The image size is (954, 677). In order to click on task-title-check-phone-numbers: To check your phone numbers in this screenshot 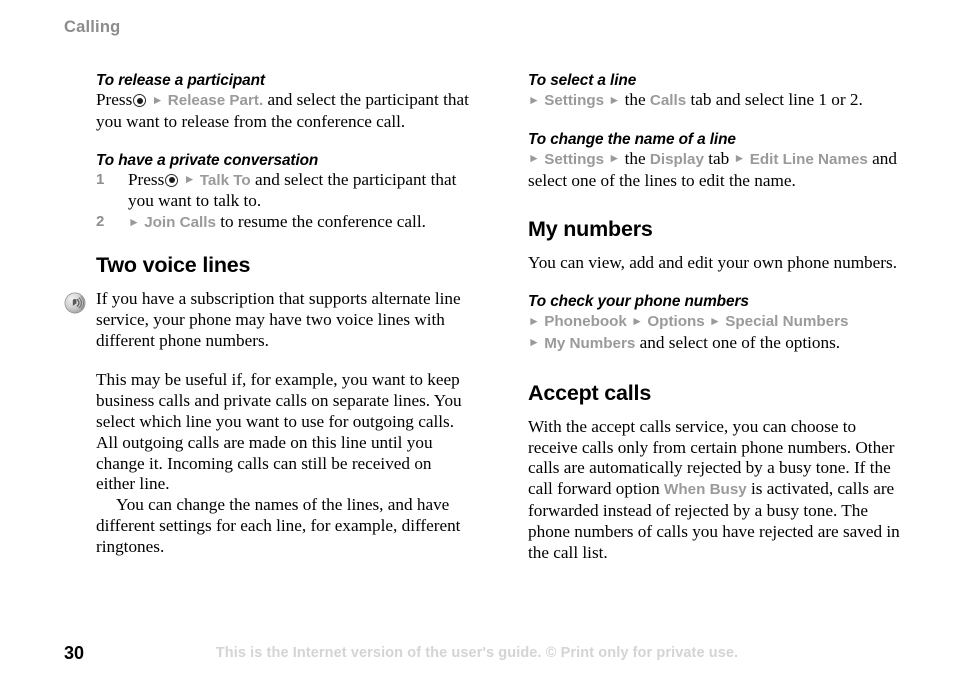, I will do `click(638, 302)`.